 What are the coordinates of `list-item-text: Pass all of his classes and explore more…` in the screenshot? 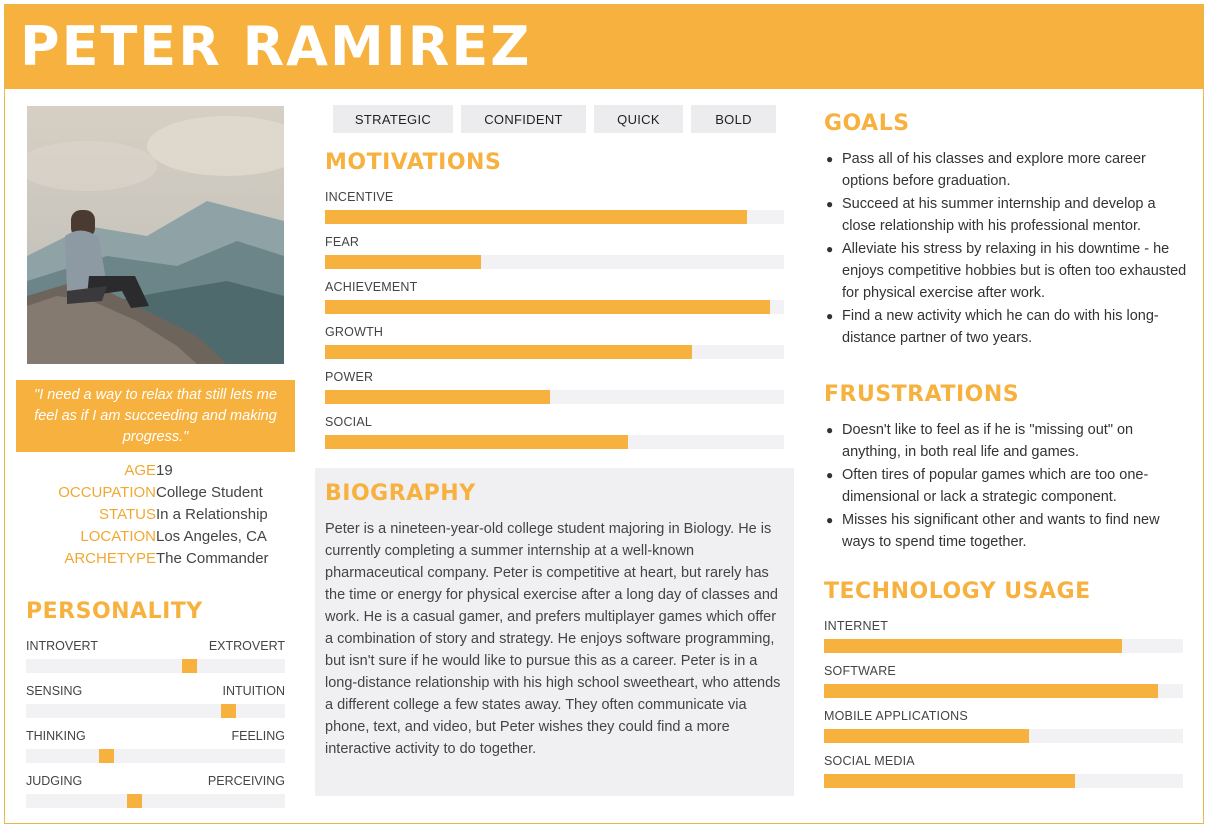 It's located at (994, 170).